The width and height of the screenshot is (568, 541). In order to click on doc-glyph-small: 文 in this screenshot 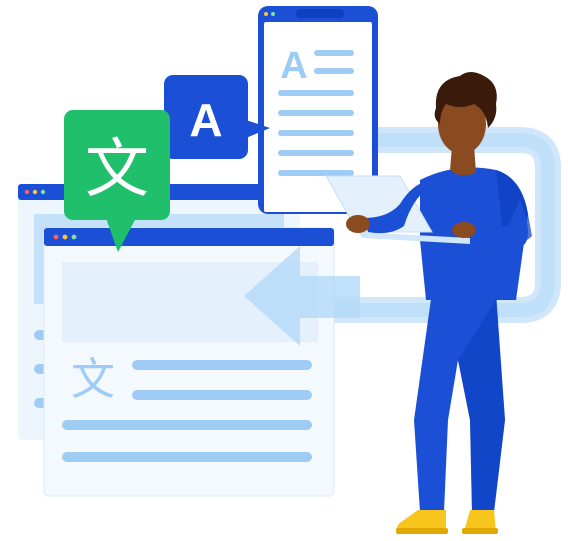, I will do `click(93, 379)`.